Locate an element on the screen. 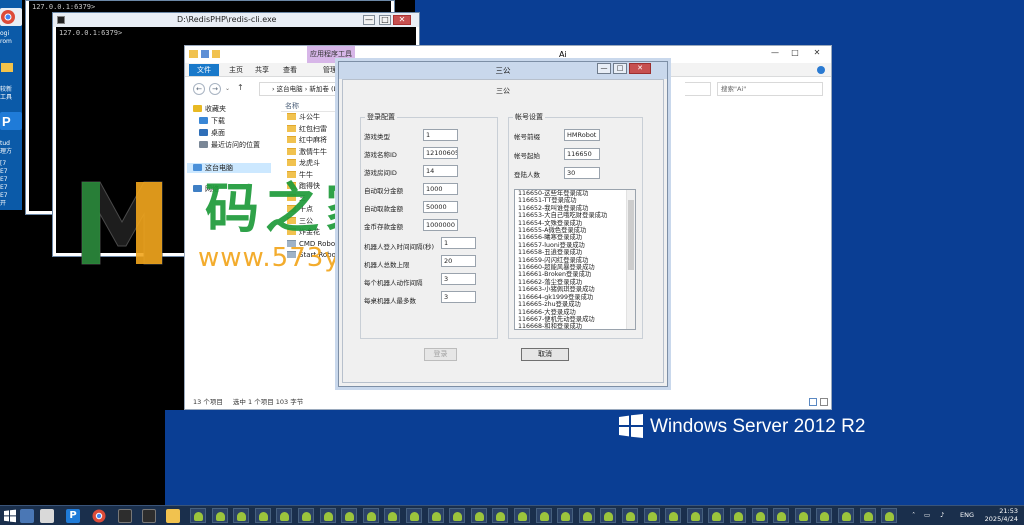 This screenshot has width=1024, height=525. log-line: 116654-文殊登录成功 is located at coordinates (575, 223).